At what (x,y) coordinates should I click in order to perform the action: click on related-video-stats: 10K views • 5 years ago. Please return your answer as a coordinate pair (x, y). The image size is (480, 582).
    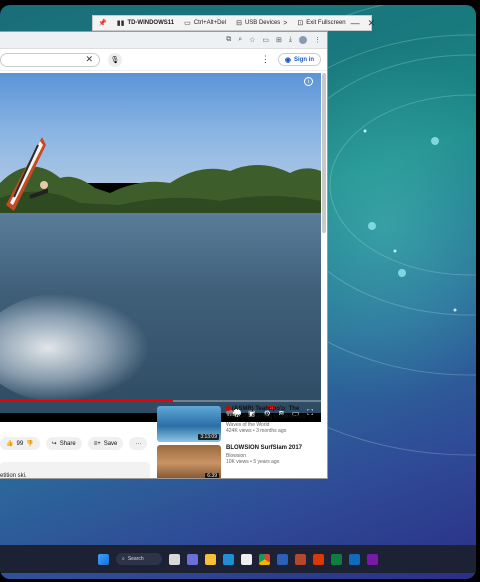
    Looking at the image, I should click on (253, 462).